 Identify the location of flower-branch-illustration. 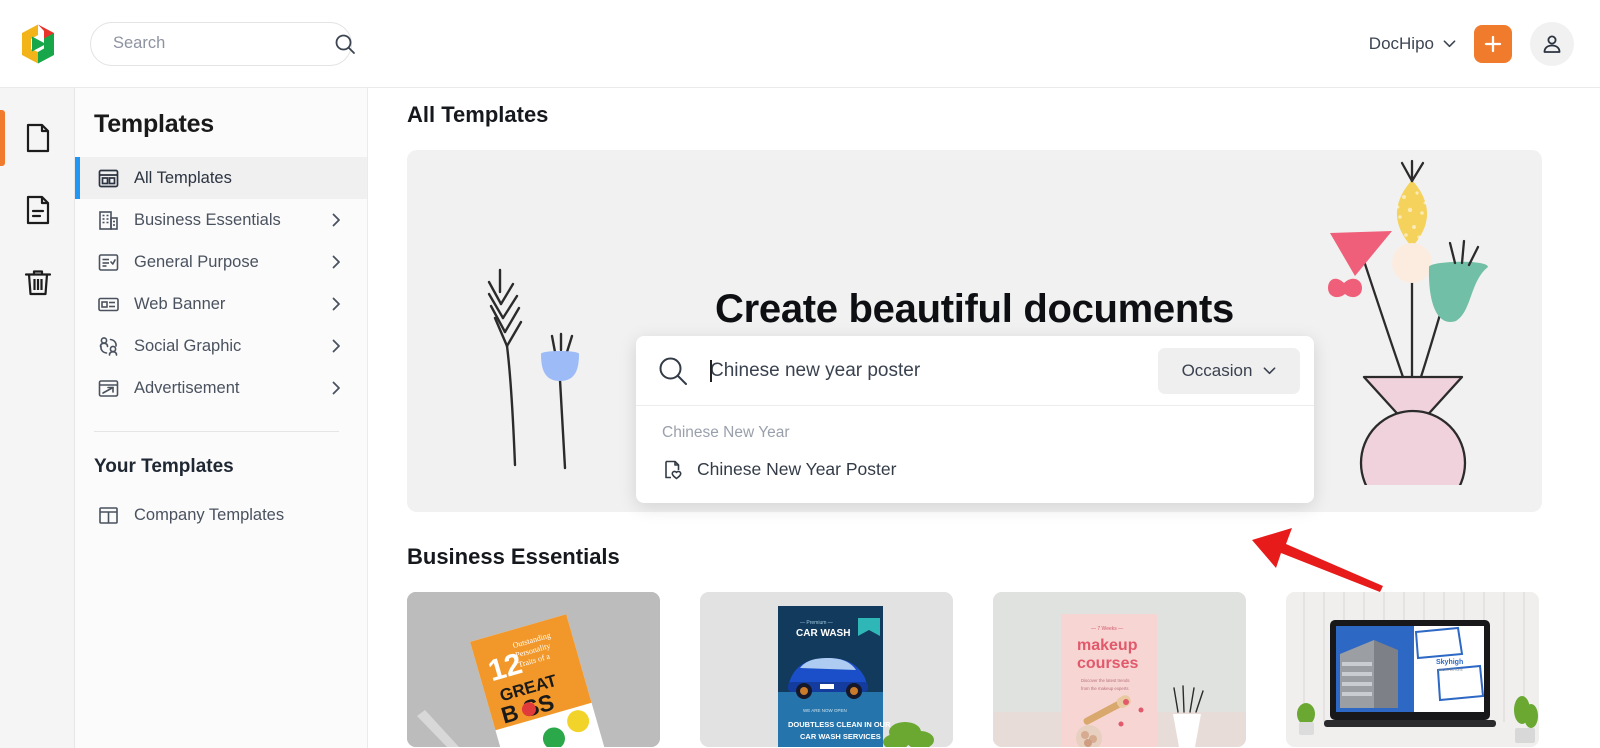
(533, 369).